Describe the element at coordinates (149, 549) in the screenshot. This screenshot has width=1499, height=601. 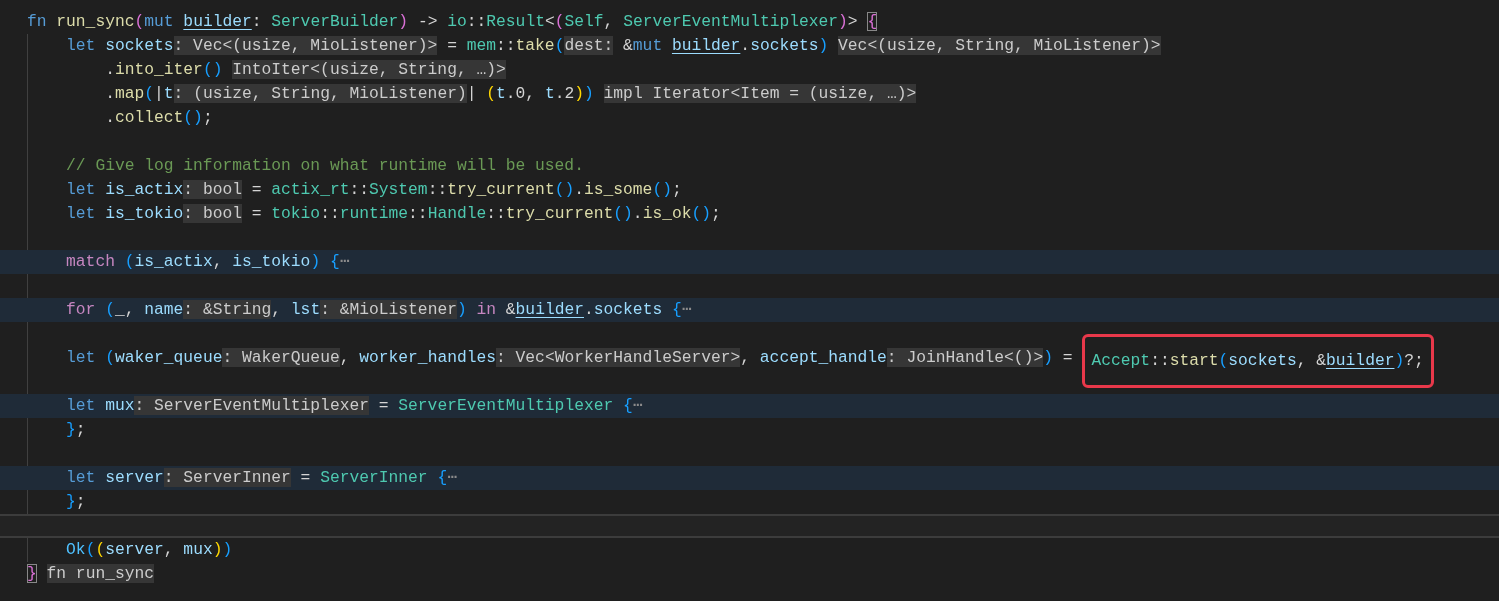
I see `code-text: Ok((server, mux))` at that location.